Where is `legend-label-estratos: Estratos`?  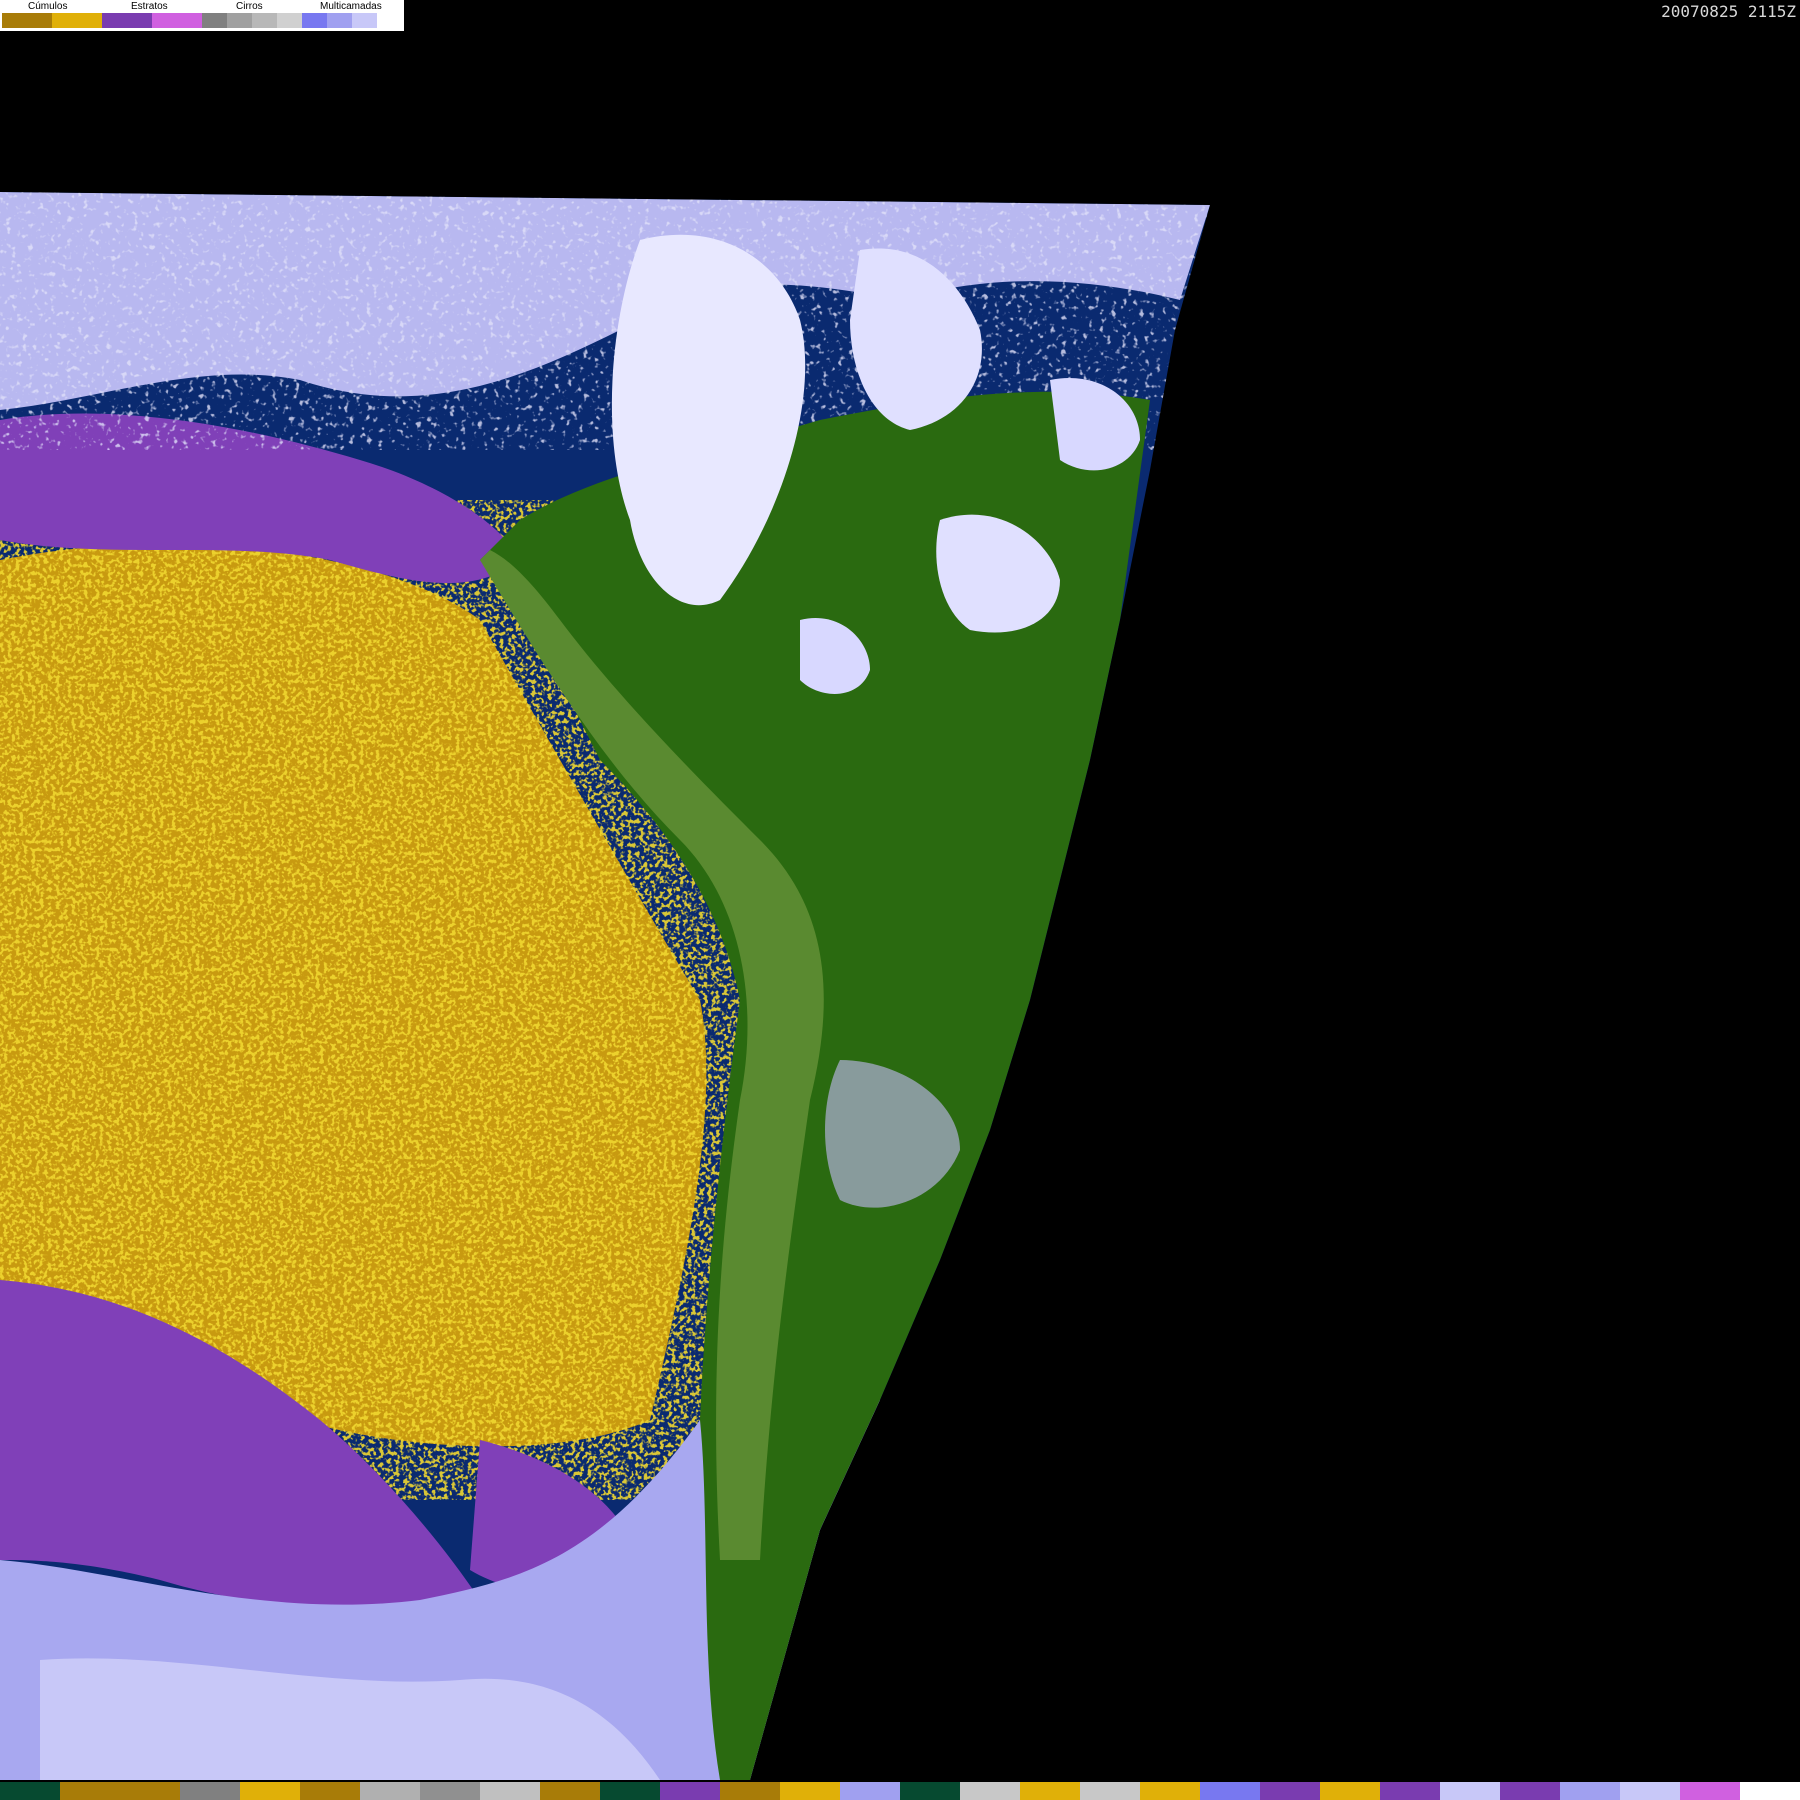
legend-label-estratos: Estratos is located at coordinates (149, 6).